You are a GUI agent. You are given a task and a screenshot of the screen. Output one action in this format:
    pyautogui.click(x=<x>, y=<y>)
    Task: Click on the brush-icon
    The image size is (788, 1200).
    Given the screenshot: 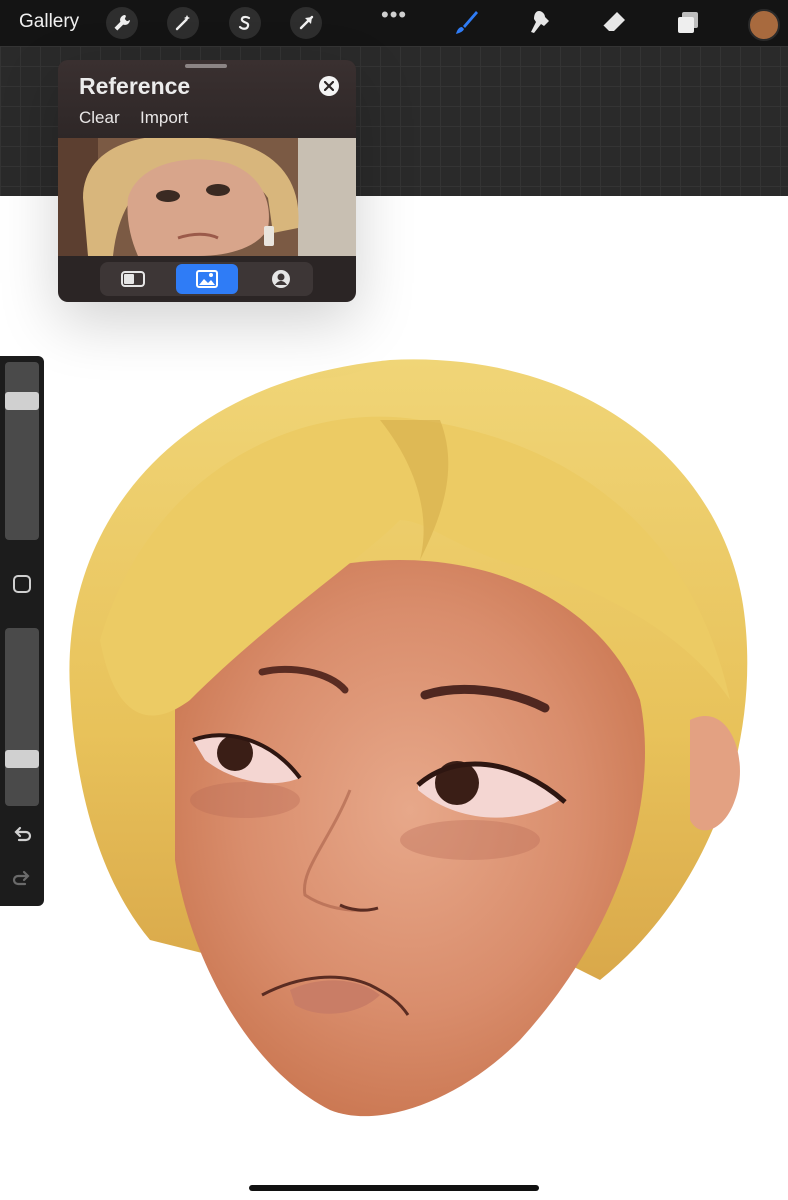 What is the action you would take?
    pyautogui.click(x=466, y=23)
    